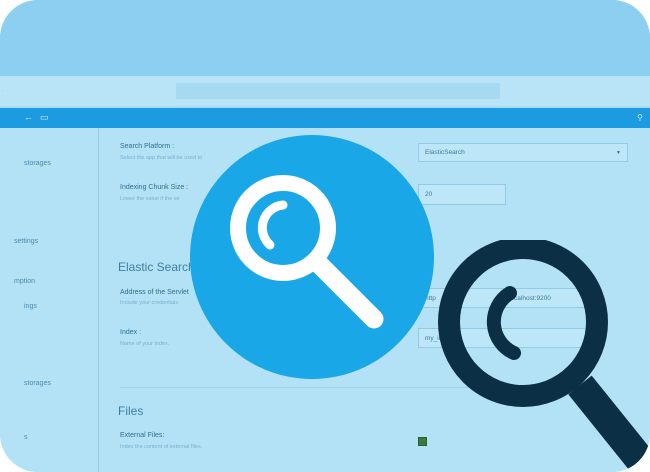  What do you see at coordinates (3, 91) in the screenshot?
I see `address-row-edge: ·` at bounding box center [3, 91].